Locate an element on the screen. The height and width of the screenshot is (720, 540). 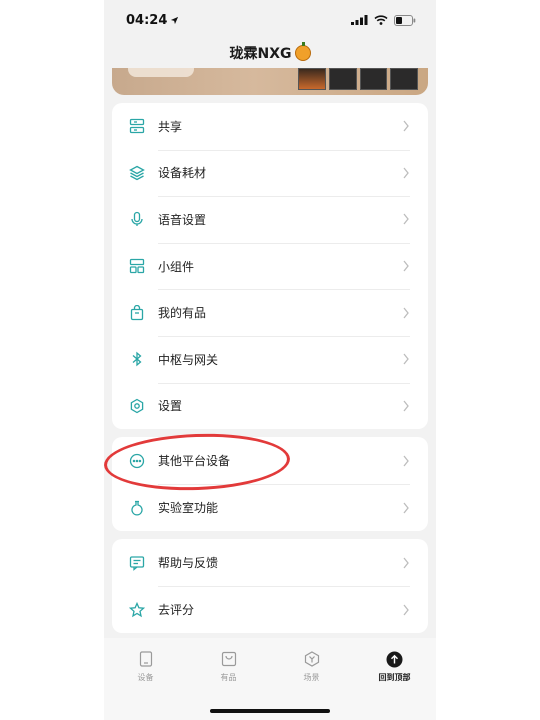
star-icon is located at coordinates (137, 610).